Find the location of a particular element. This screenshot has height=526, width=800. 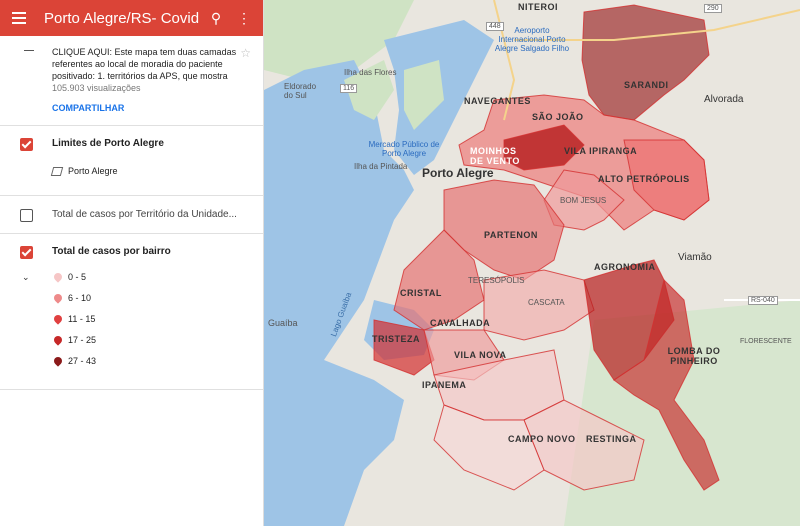

layer-name: Total de casos por bairro is located at coordinates (111, 251).